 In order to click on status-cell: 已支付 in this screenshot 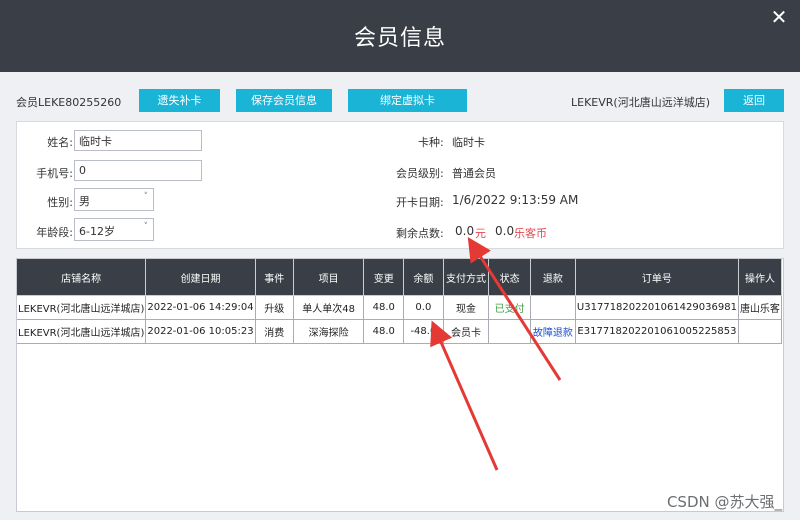, I will do `click(509, 307)`.